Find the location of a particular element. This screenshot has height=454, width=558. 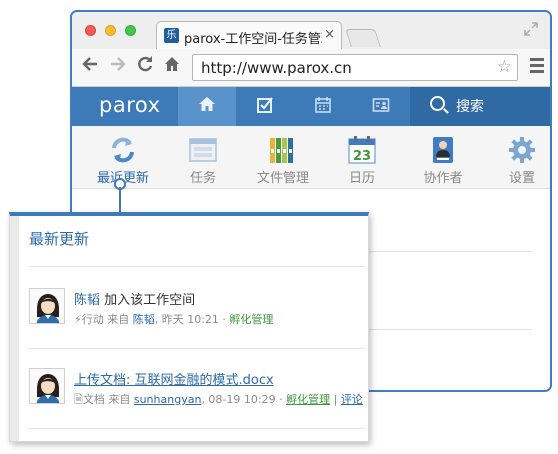

collaborator-badge-icon is located at coordinates (443, 150).